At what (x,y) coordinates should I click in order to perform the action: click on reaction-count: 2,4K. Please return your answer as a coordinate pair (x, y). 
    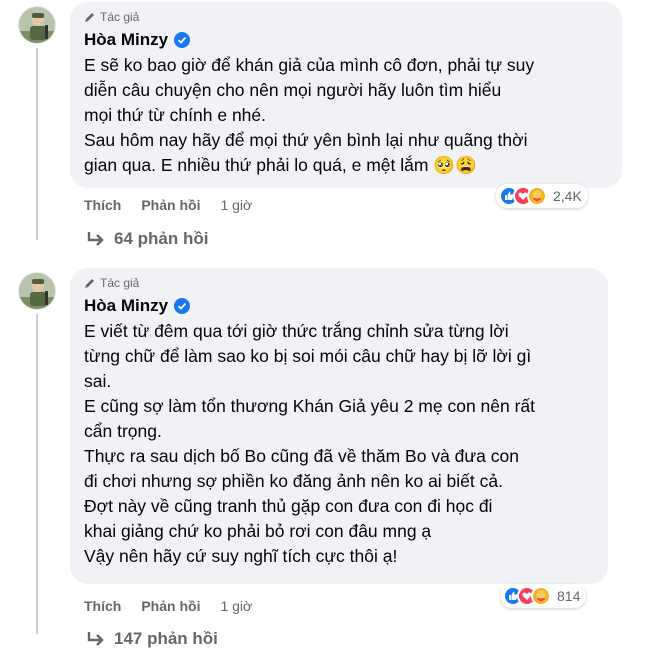
    Looking at the image, I should click on (567, 196).